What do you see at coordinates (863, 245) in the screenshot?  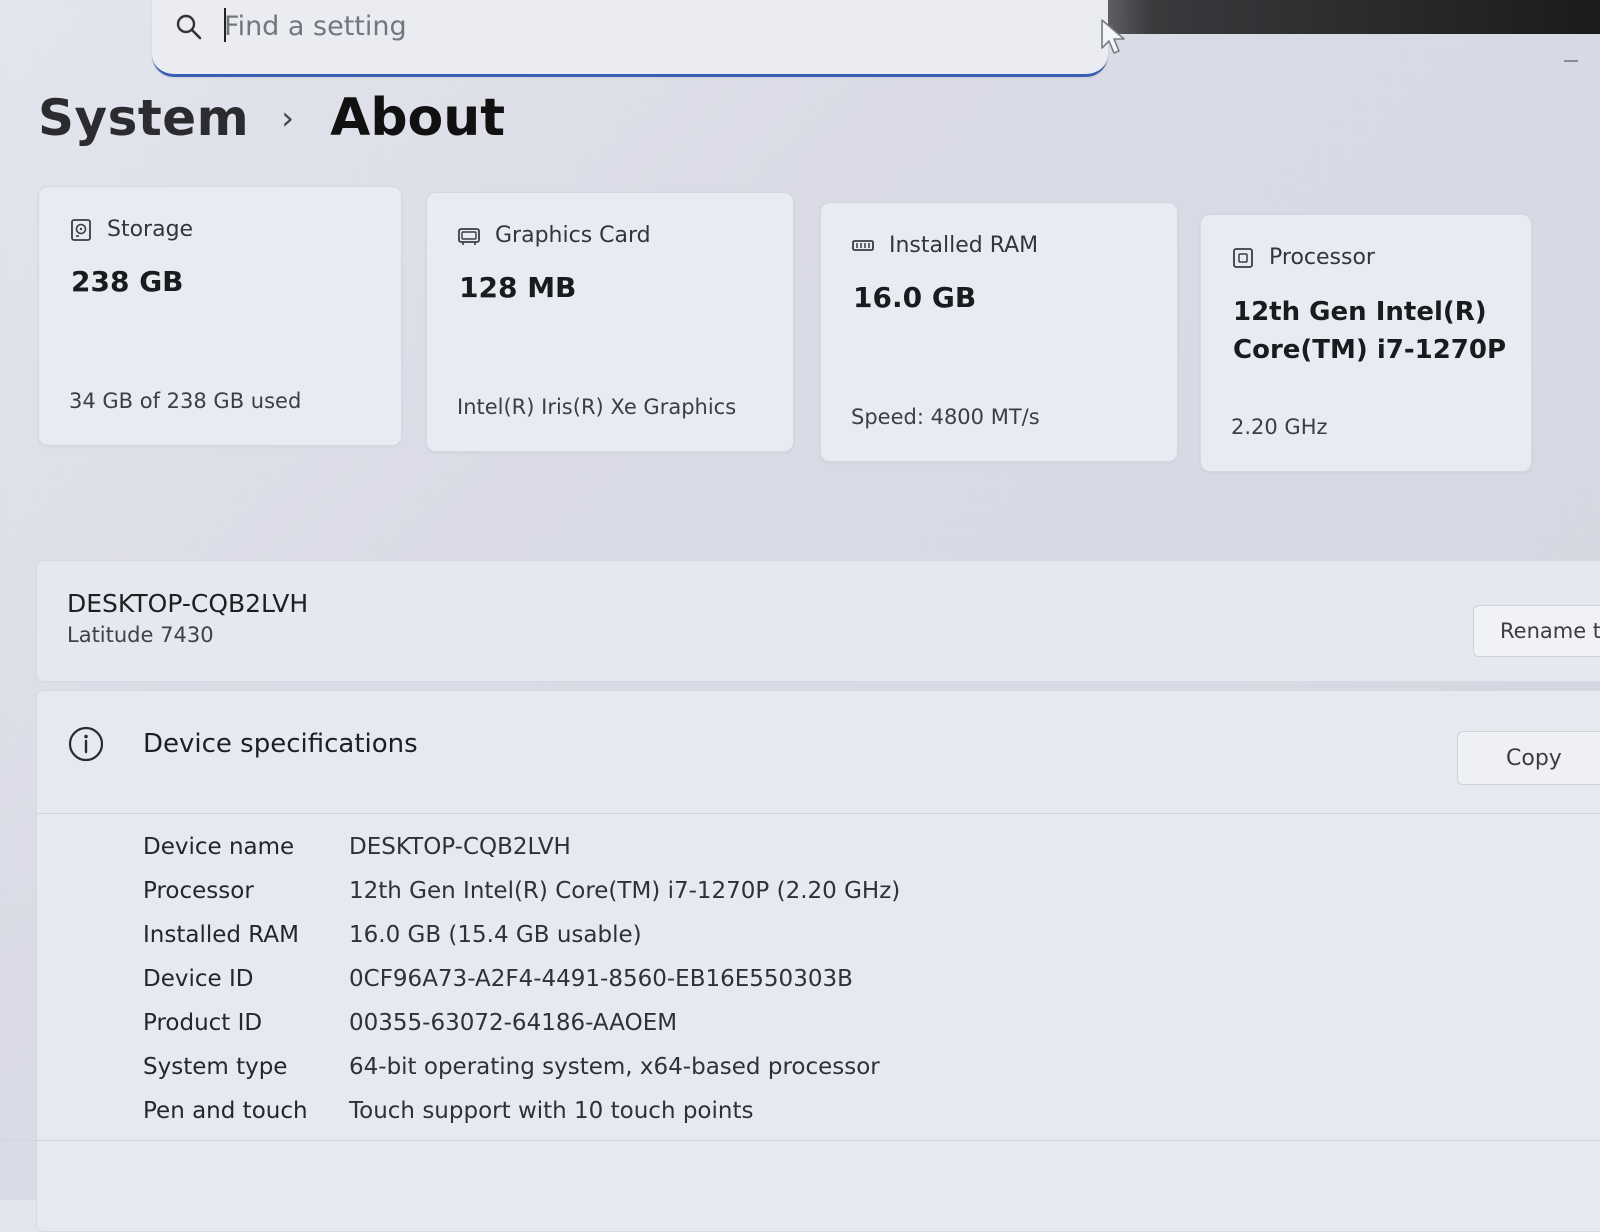 I see `ram-icon` at bounding box center [863, 245].